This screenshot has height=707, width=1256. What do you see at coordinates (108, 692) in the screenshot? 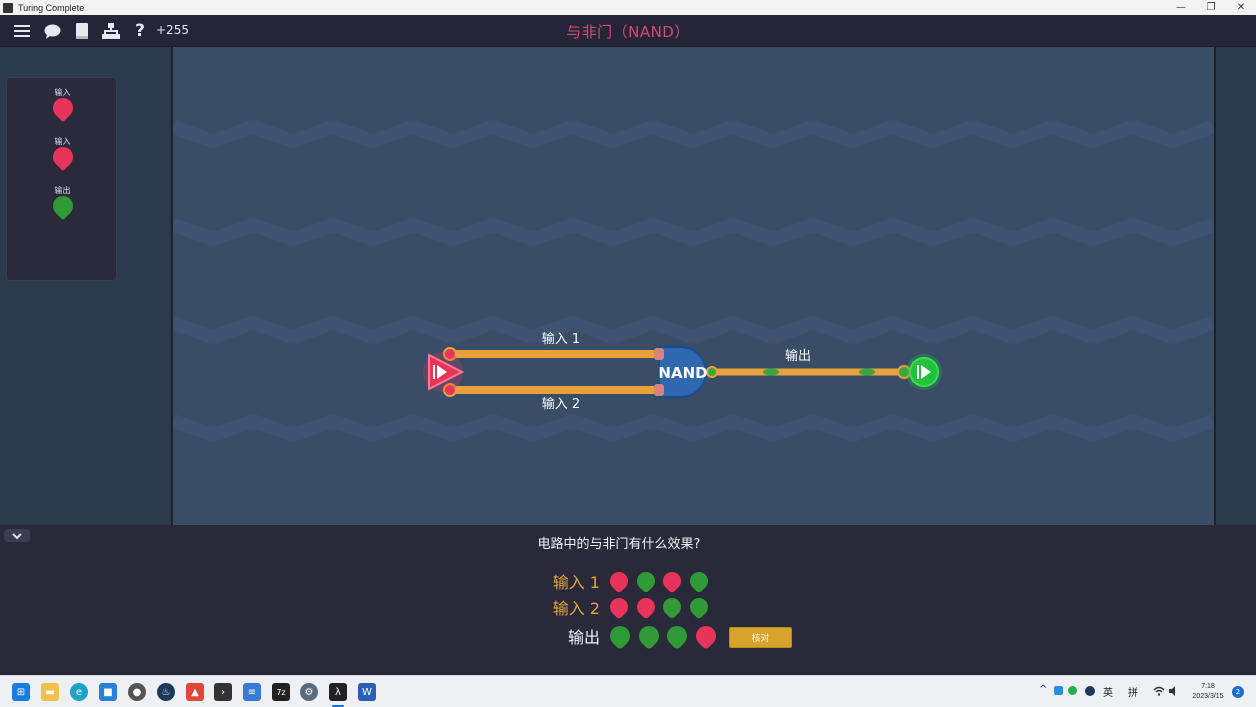
I see `store-icon: ■` at bounding box center [108, 692].